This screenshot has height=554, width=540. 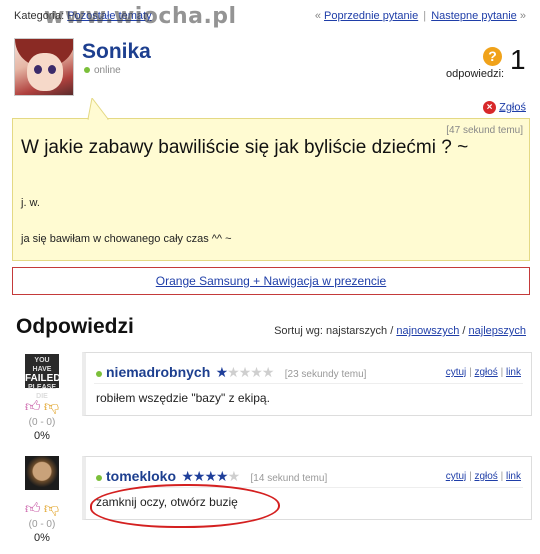 I want to click on next-arrow: », so click(x=522, y=16).